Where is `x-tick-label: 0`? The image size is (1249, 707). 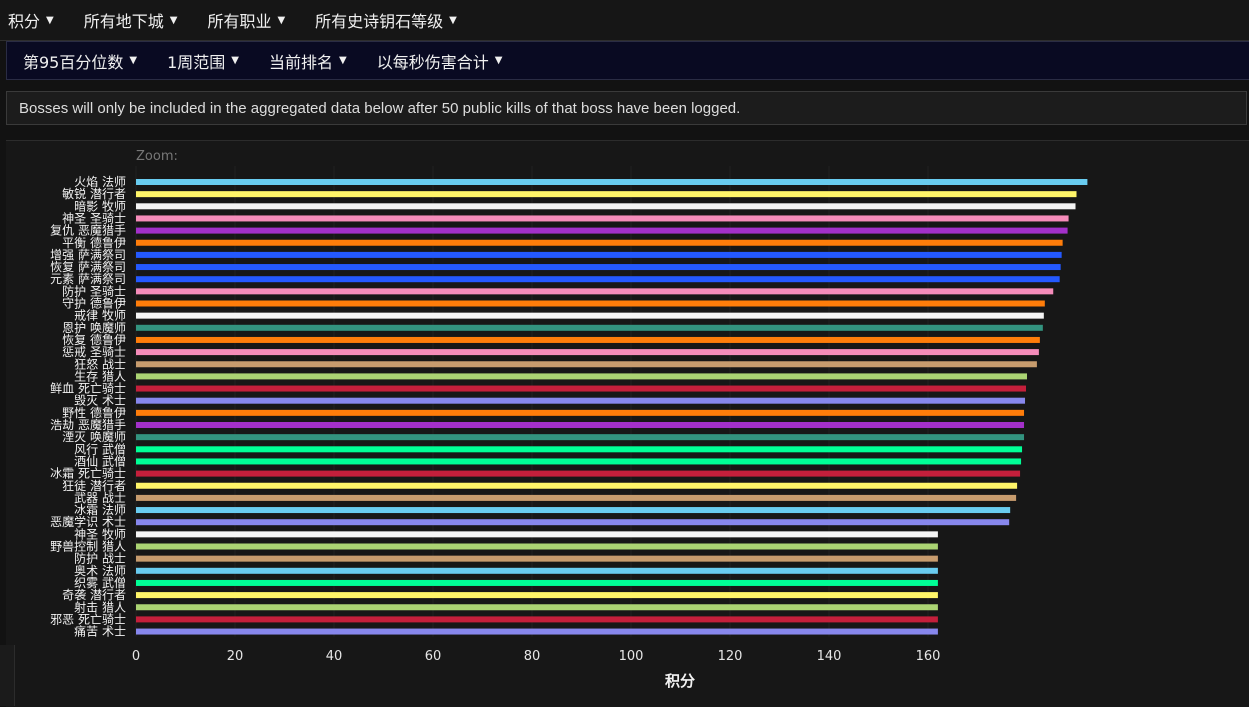 x-tick-label: 0 is located at coordinates (136, 656).